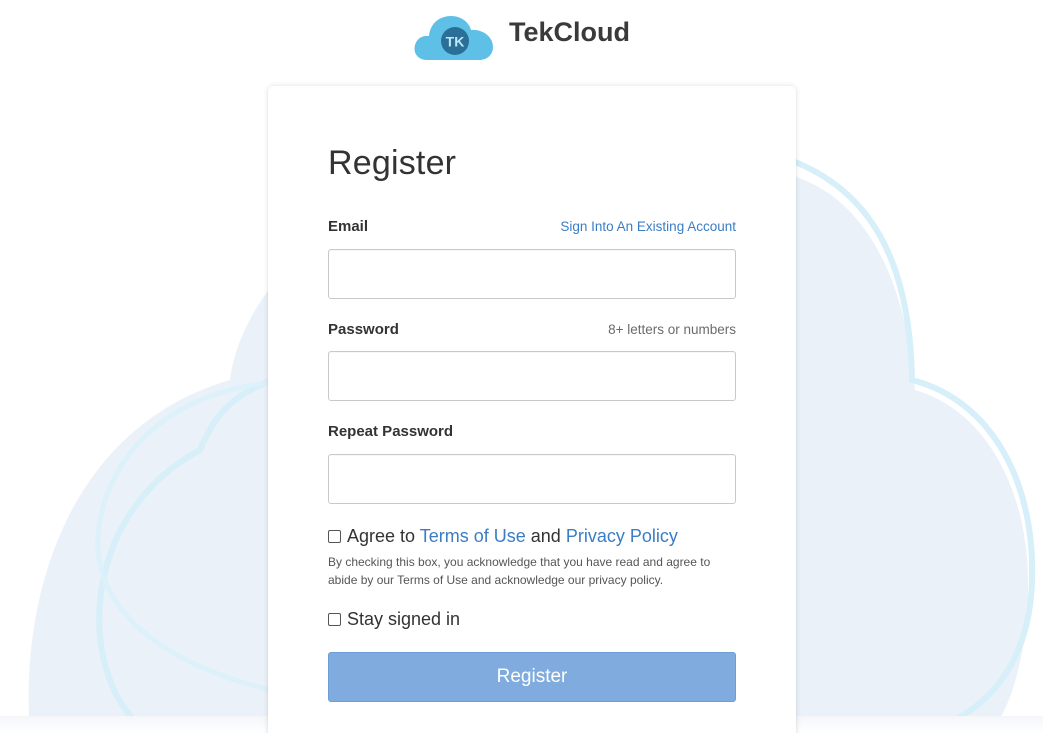  Describe the element at coordinates (404, 619) in the screenshot. I see `stay-signed-in-label: Stay signed in` at that location.